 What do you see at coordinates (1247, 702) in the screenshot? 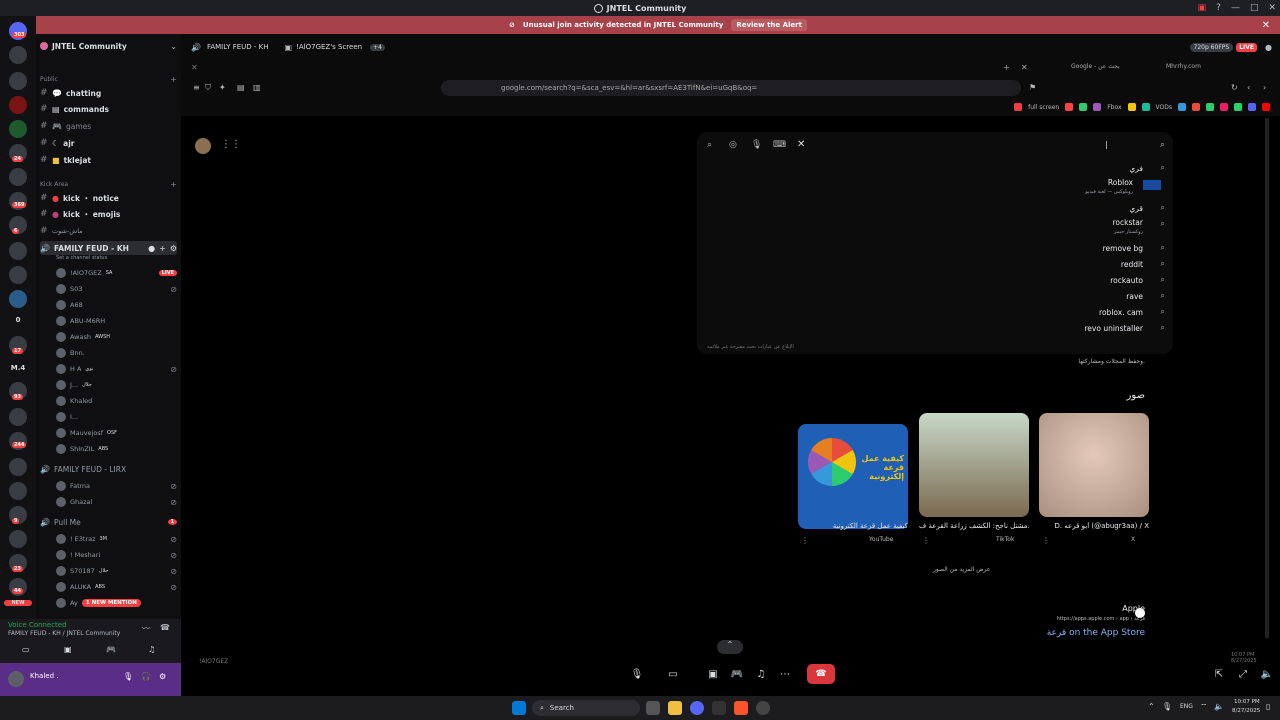
I see `clock-time: 10:07 PM` at bounding box center [1247, 702].